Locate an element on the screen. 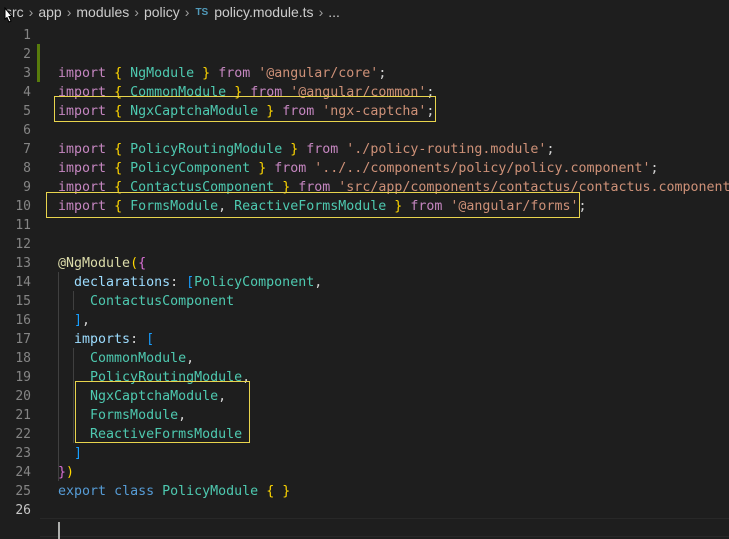 The image size is (729, 539). code-token: @ is located at coordinates (62, 263).